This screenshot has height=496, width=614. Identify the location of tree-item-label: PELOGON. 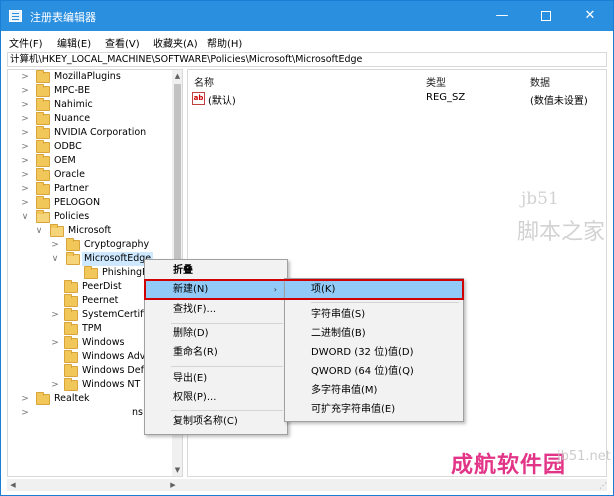
(77, 202).